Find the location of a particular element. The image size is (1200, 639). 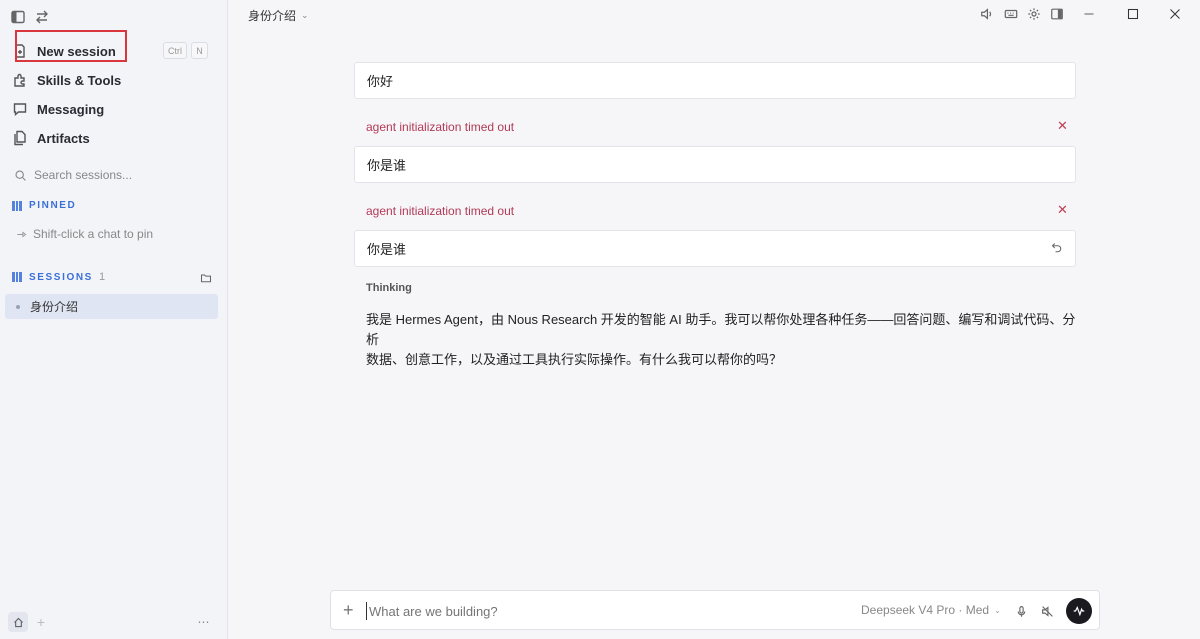

keyboard-icon is located at coordinates (1011, 14).